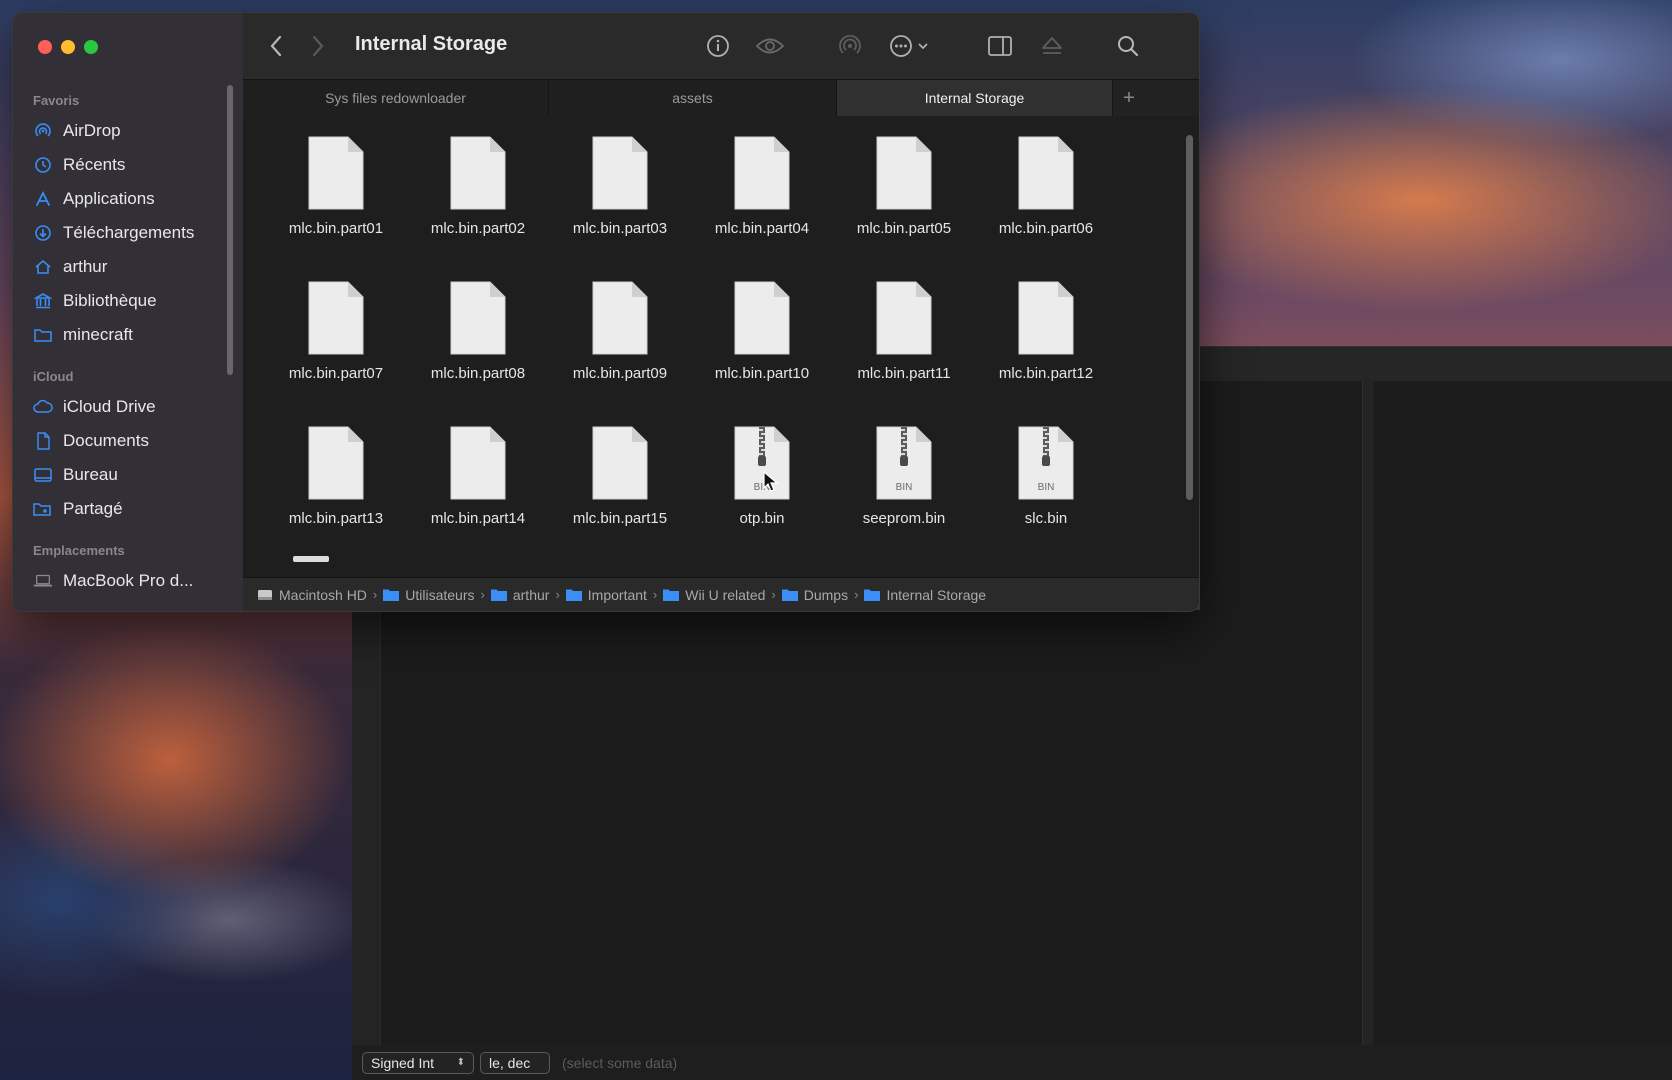 The width and height of the screenshot is (1672, 1080). I want to click on endianness-select: le, dec, so click(515, 1062).